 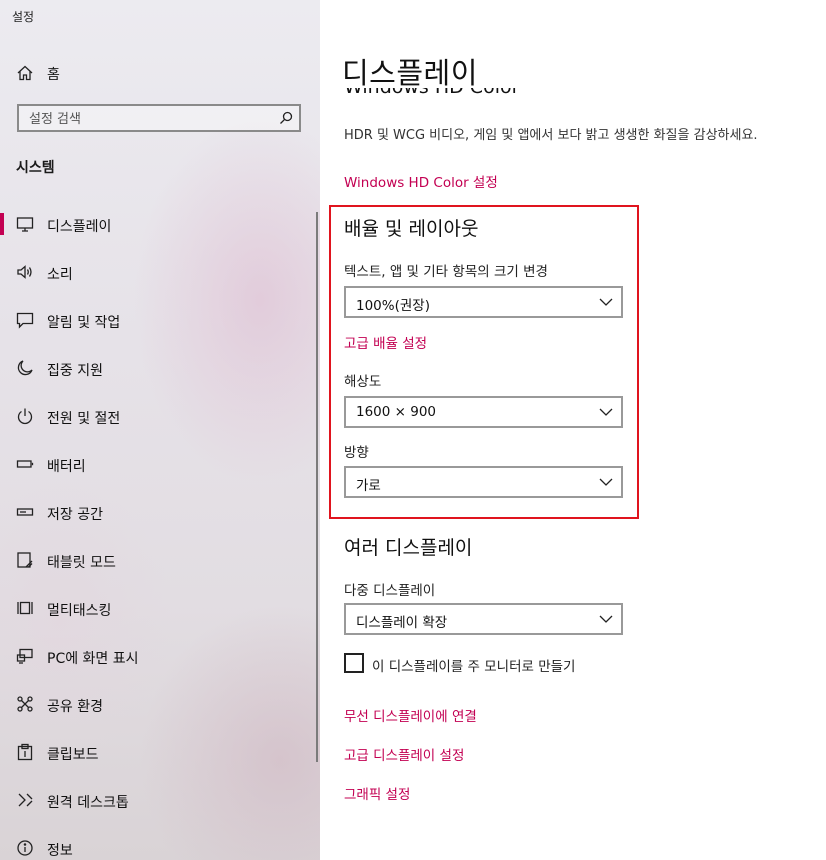 What do you see at coordinates (159, 272) in the screenshot?
I see `sidebar-item-sound: 소리` at bounding box center [159, 272].